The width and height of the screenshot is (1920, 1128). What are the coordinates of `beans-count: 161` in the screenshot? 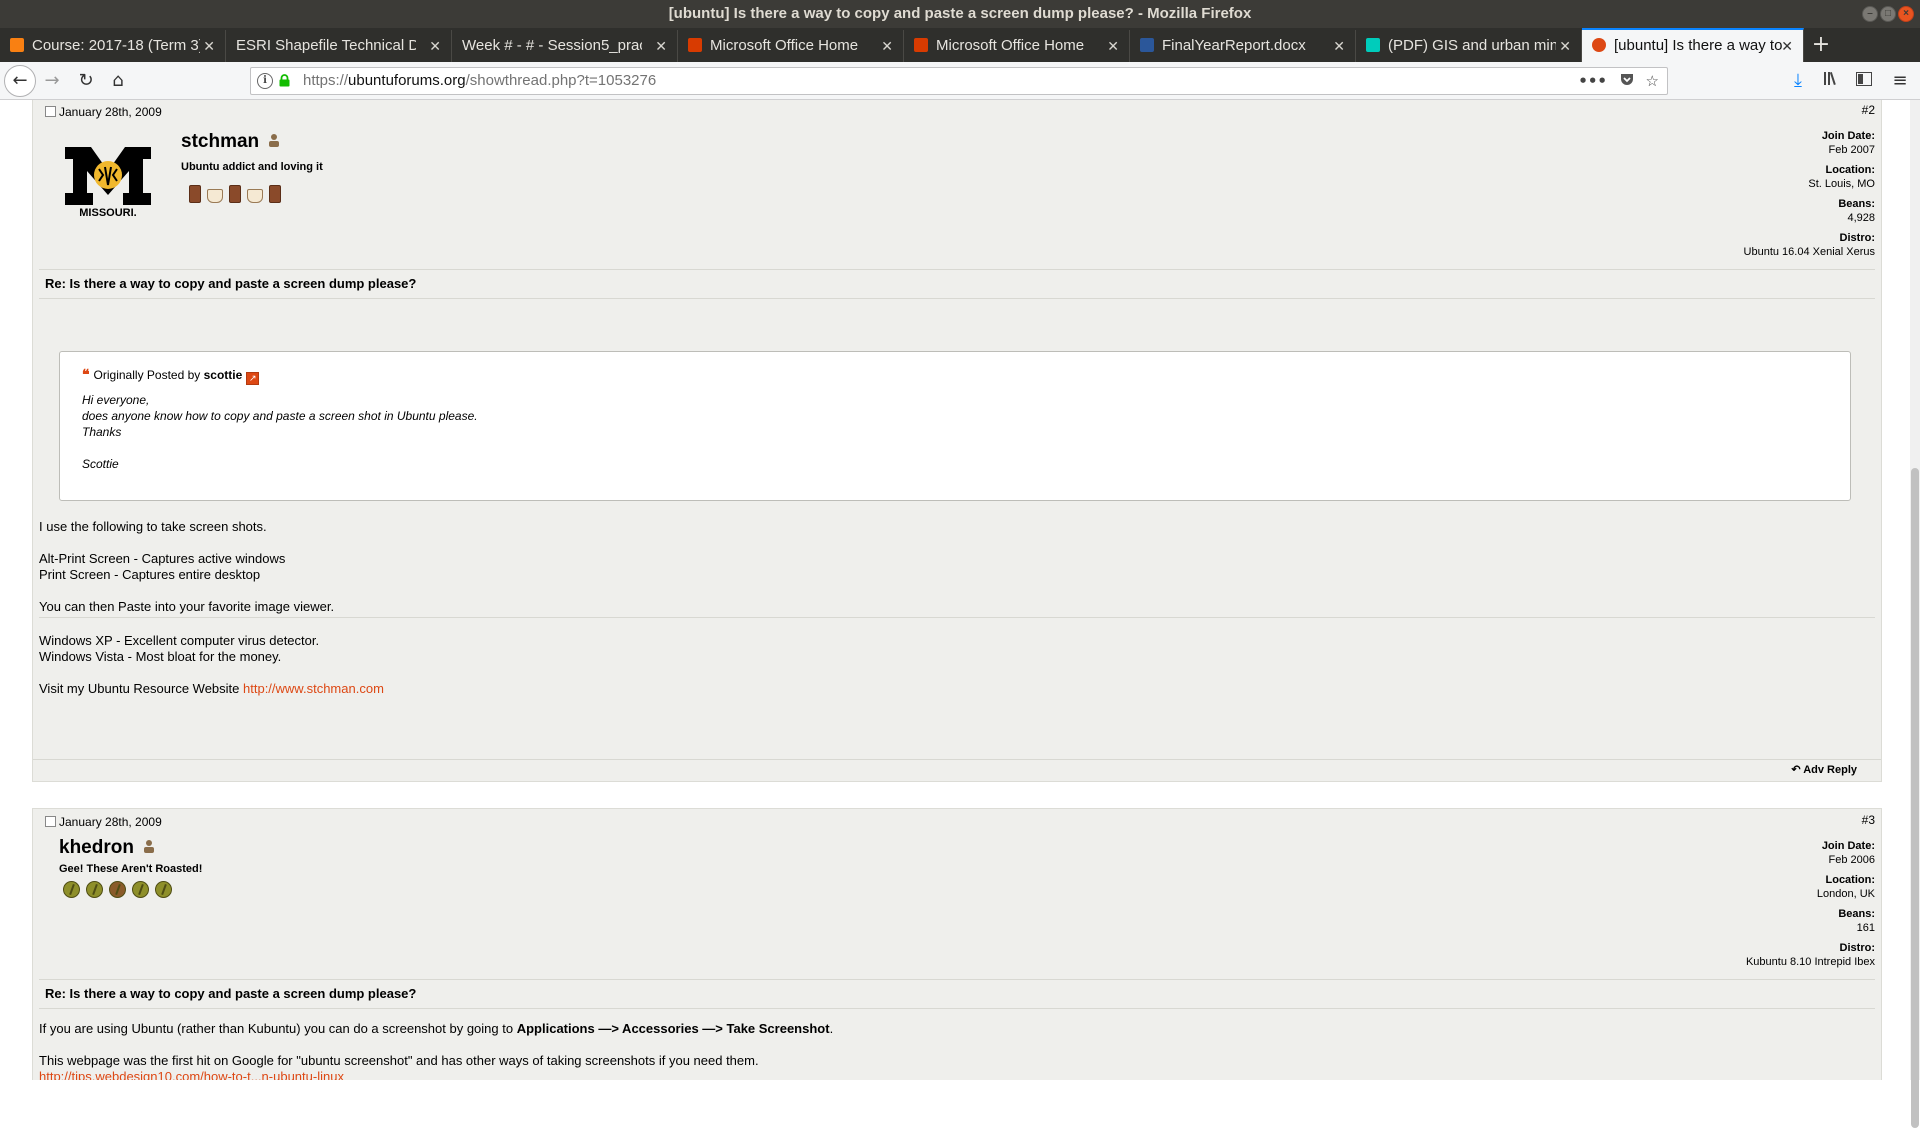 It's located at (1865, 928).